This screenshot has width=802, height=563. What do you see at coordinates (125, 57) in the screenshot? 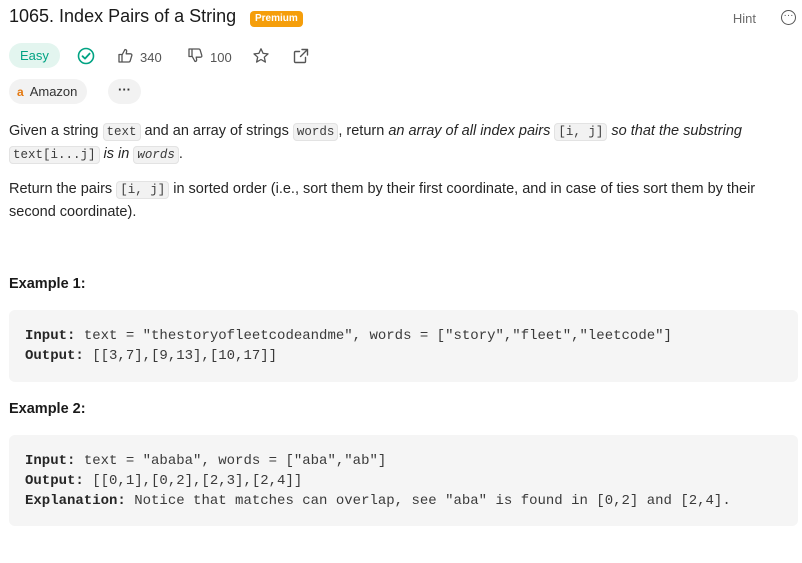
I see `thumbs-up-icon` at bounding box center [125, 57].